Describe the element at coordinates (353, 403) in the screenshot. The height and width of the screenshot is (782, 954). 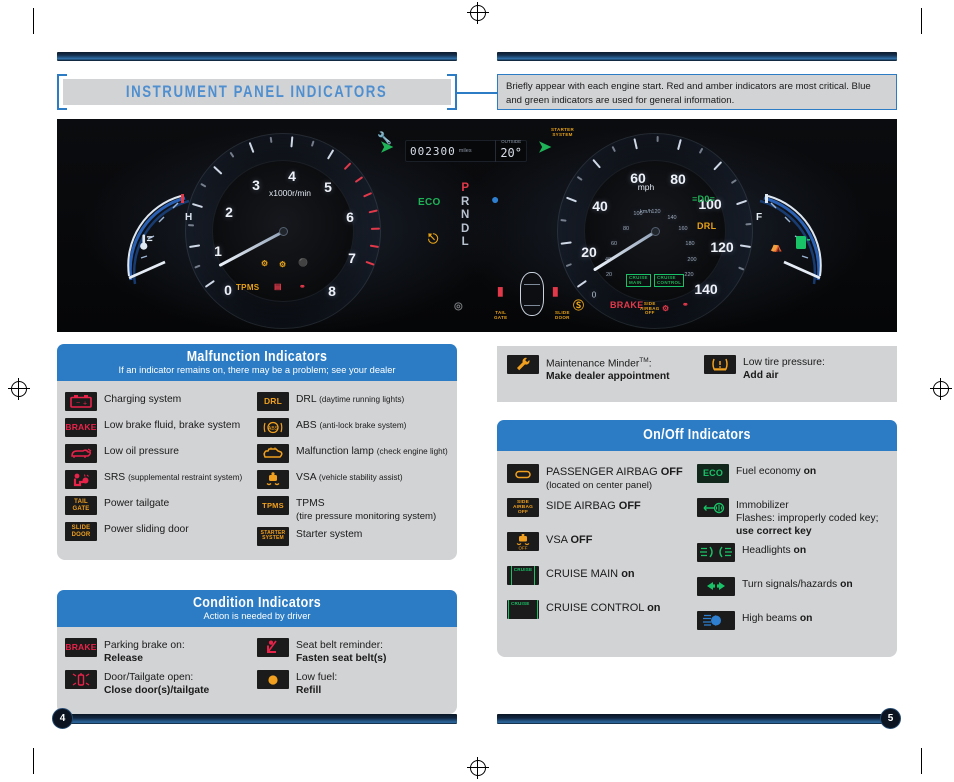
I see `list-item: DRL DRL (daytime running lights)` at that location.